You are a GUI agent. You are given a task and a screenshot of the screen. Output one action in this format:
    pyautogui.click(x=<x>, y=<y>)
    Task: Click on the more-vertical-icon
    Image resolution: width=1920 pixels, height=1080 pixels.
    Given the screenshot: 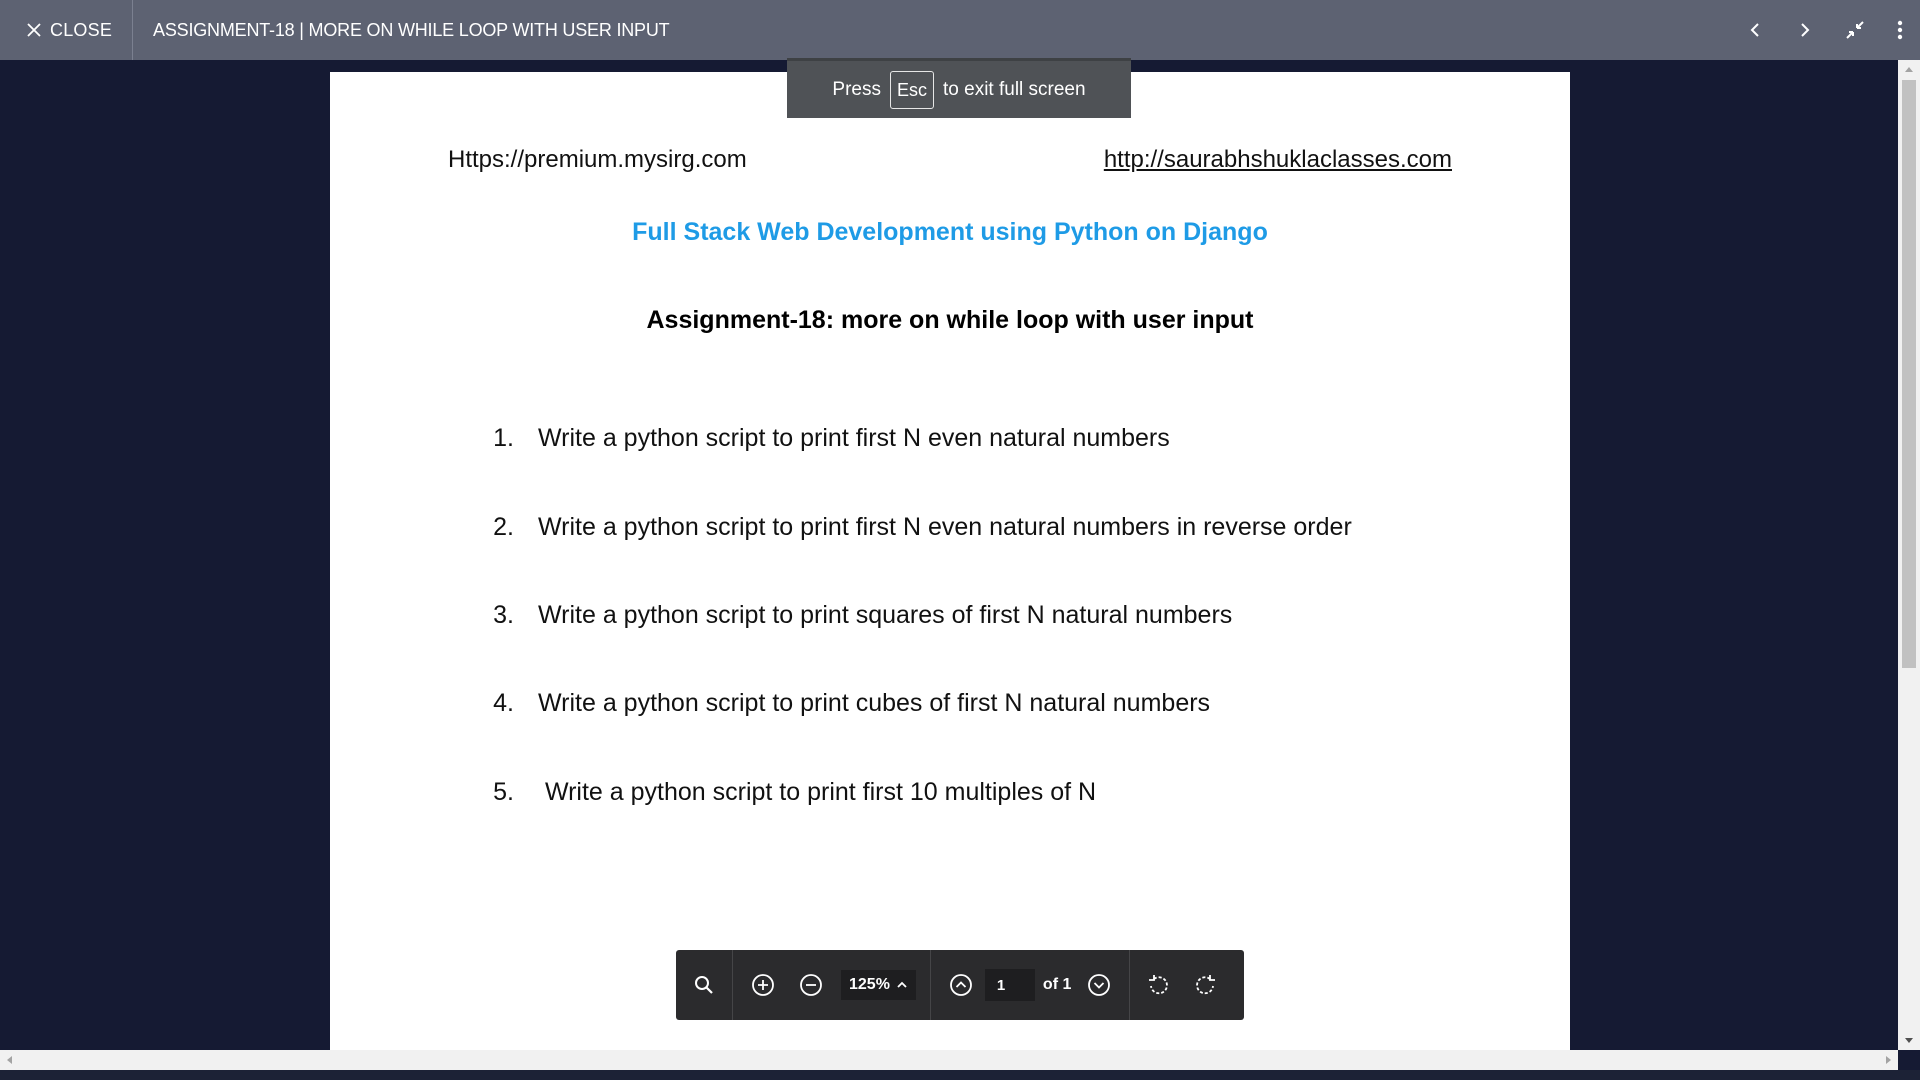 What is the action you would take?
    pyautogui.click(x=1900, y=30)
    